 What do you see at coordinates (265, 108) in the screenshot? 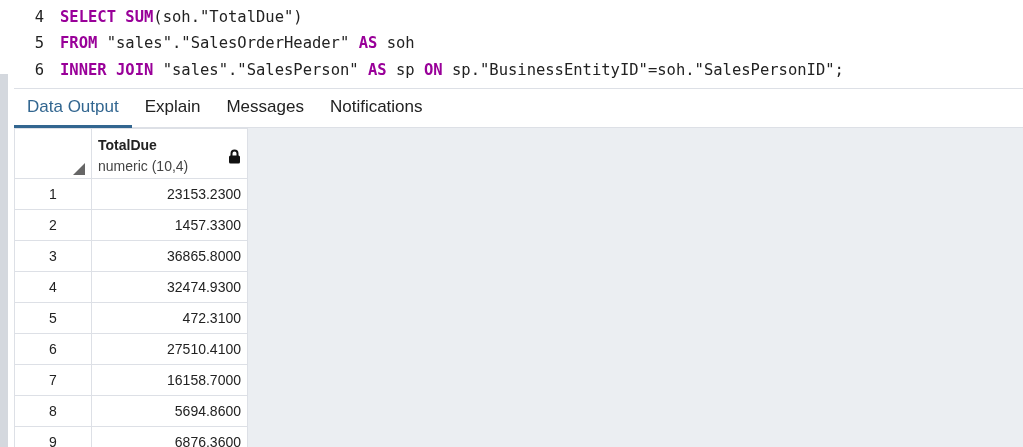
I see `tab: Messages` at bounding box center [265, 108].